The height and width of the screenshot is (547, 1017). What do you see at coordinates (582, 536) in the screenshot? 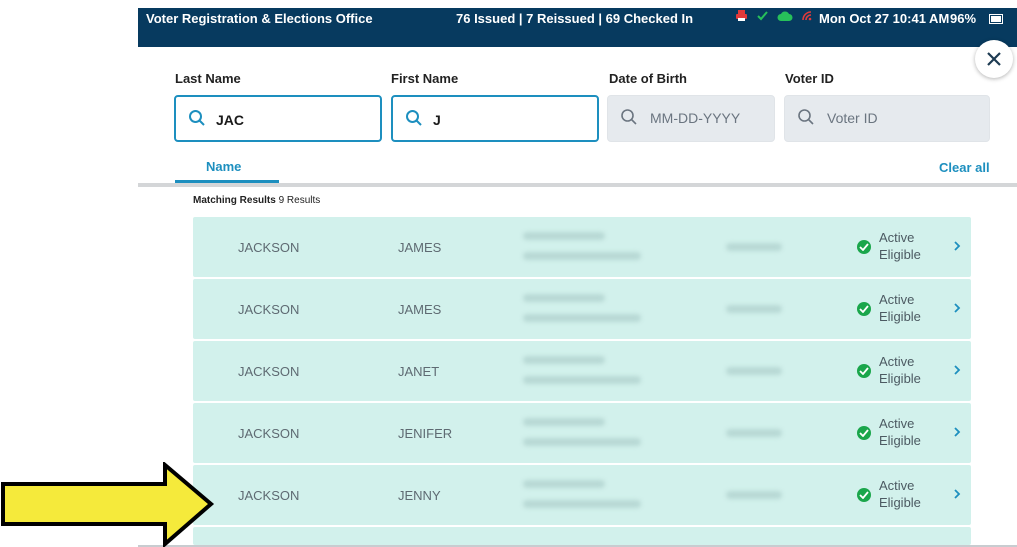
I see `result-row-partial` at bounding box center [582, 536].